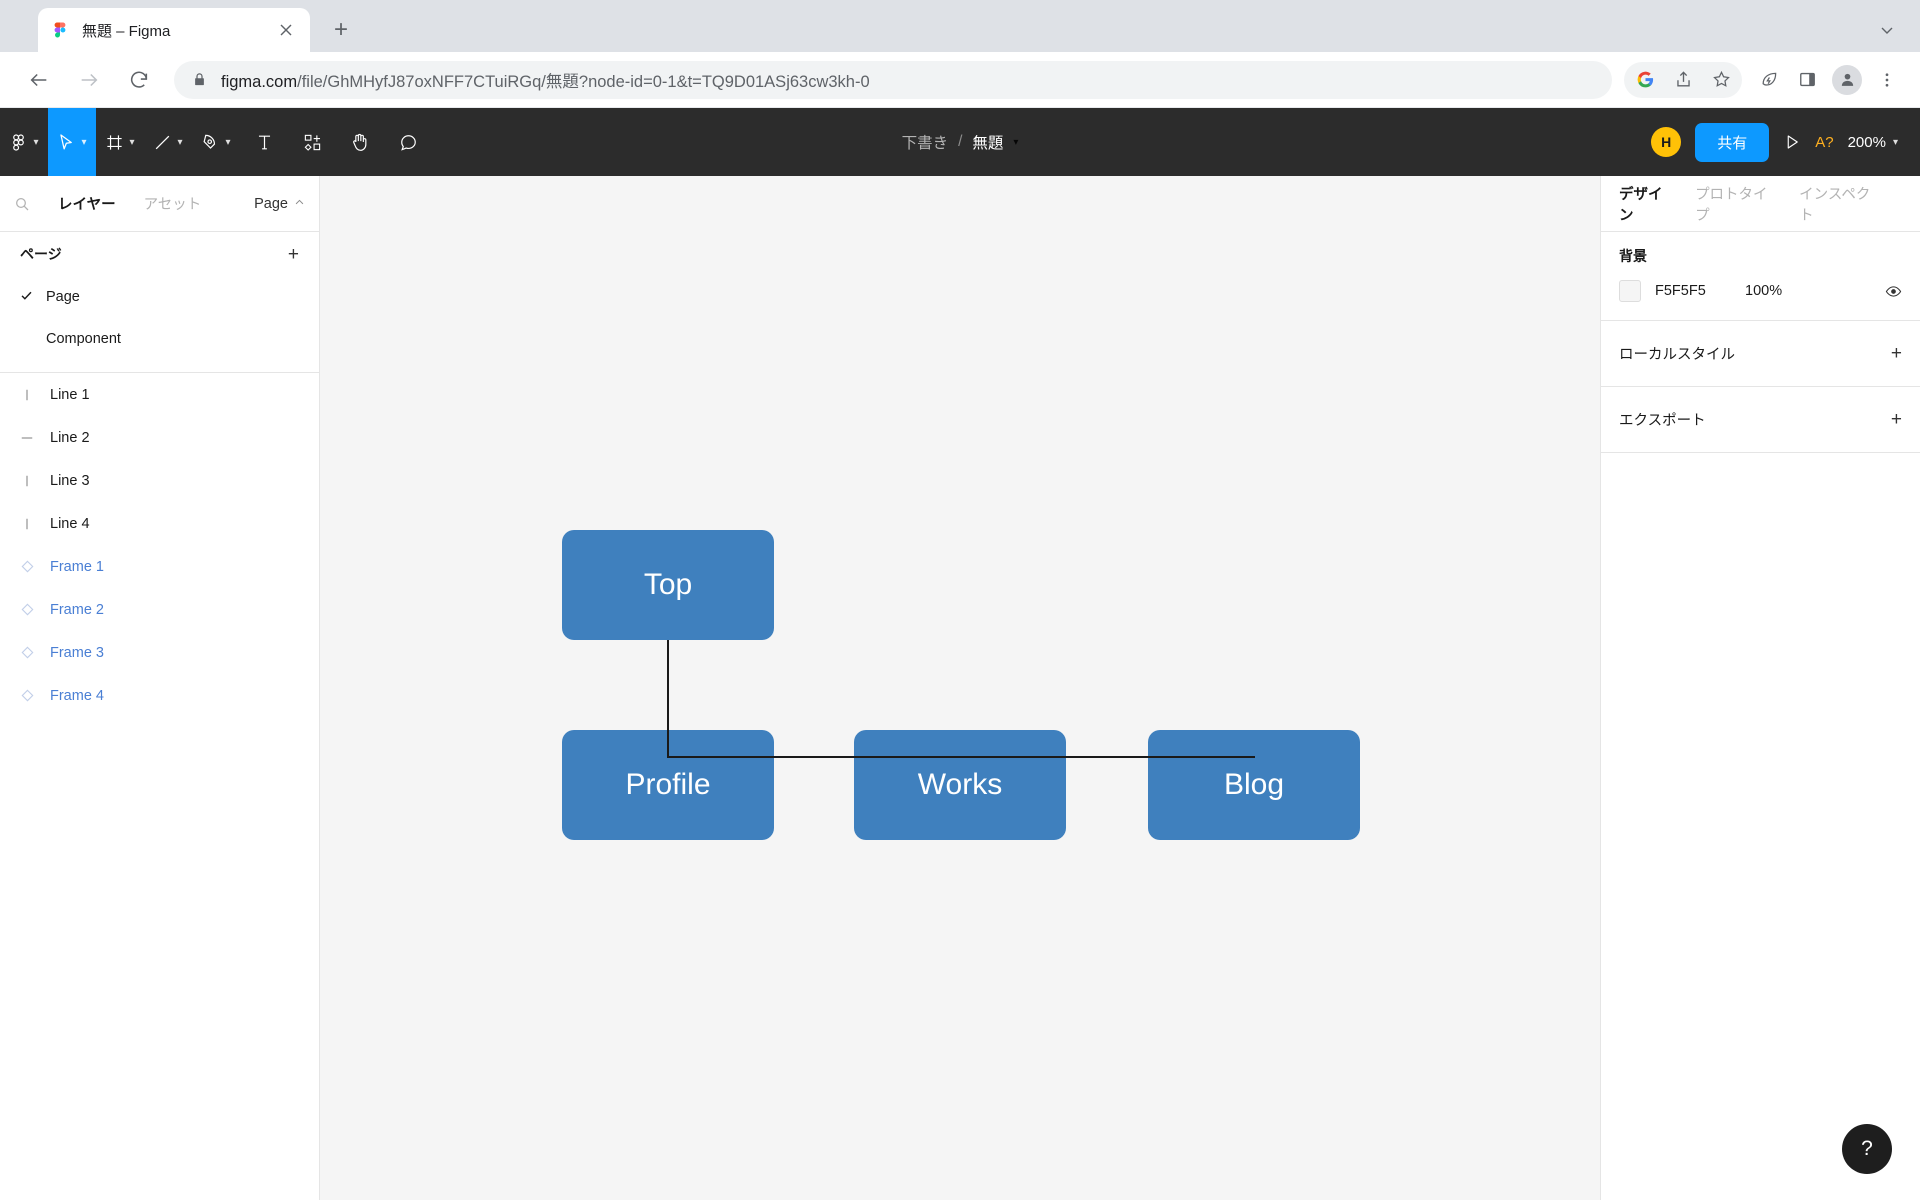 This screenshot has height=1200, width=1920. I want to click on background-section-label: 背景, so click(1633, 256).